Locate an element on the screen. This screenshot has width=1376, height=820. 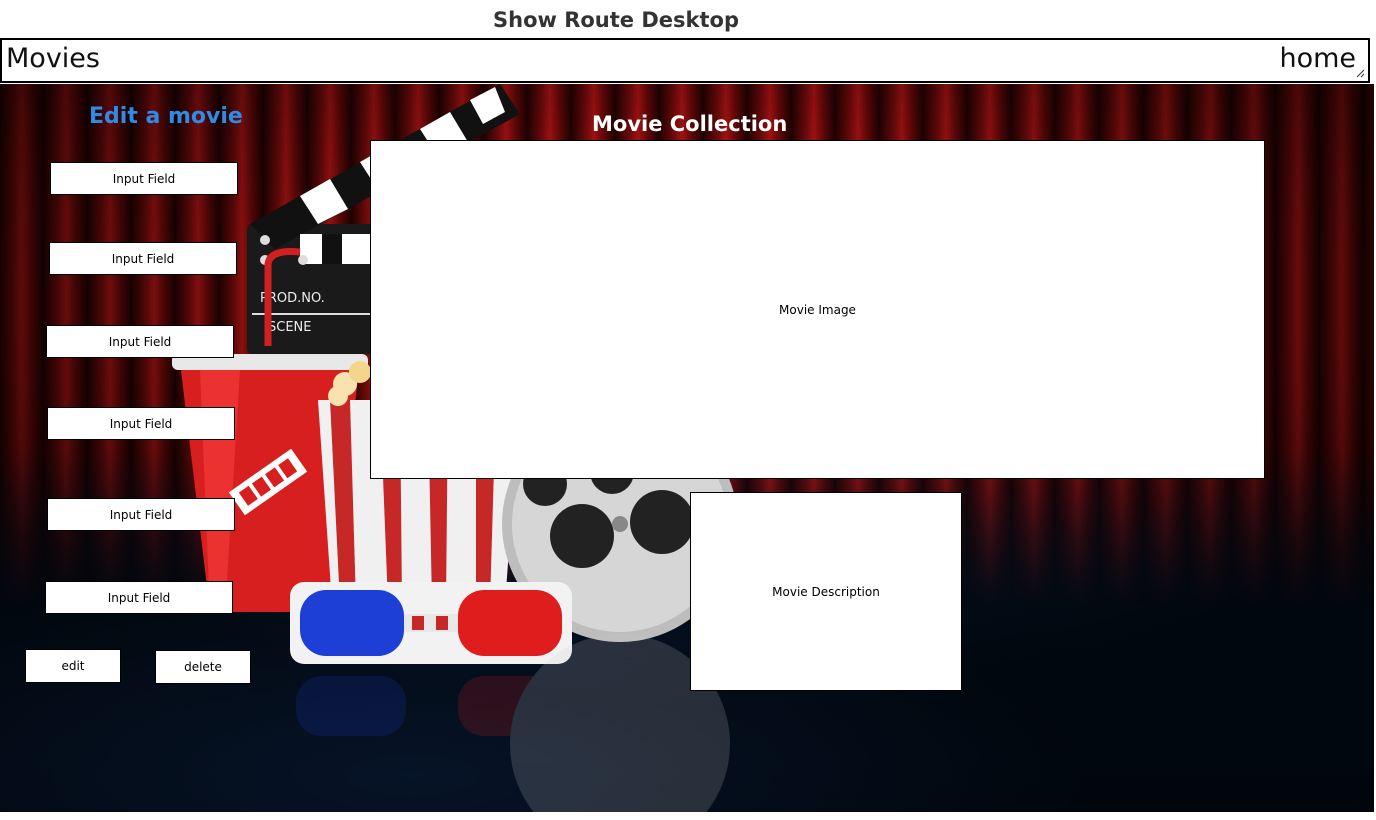
frame-title: Show Route Desktop is located at coordinates (616, 20).